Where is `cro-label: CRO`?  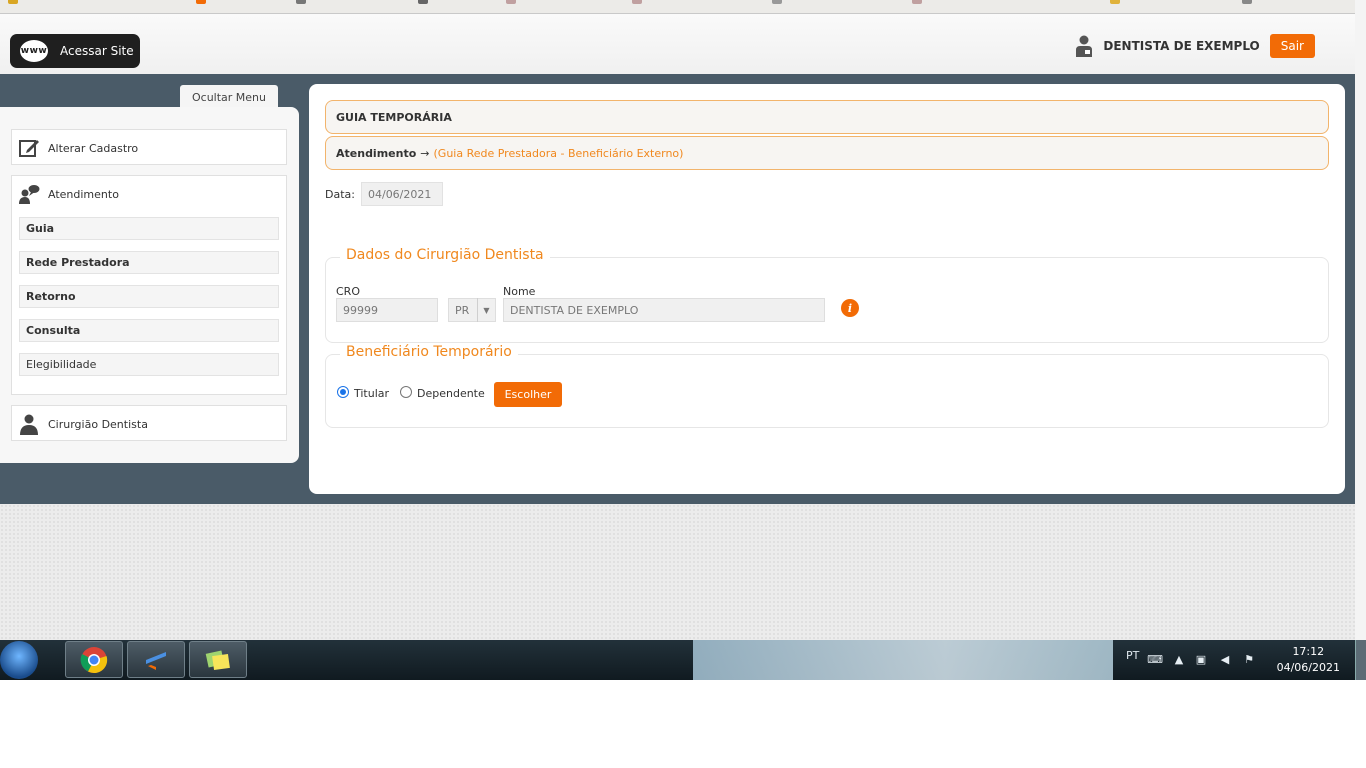
cro-label: CRO is located at coordinates (348, 291).